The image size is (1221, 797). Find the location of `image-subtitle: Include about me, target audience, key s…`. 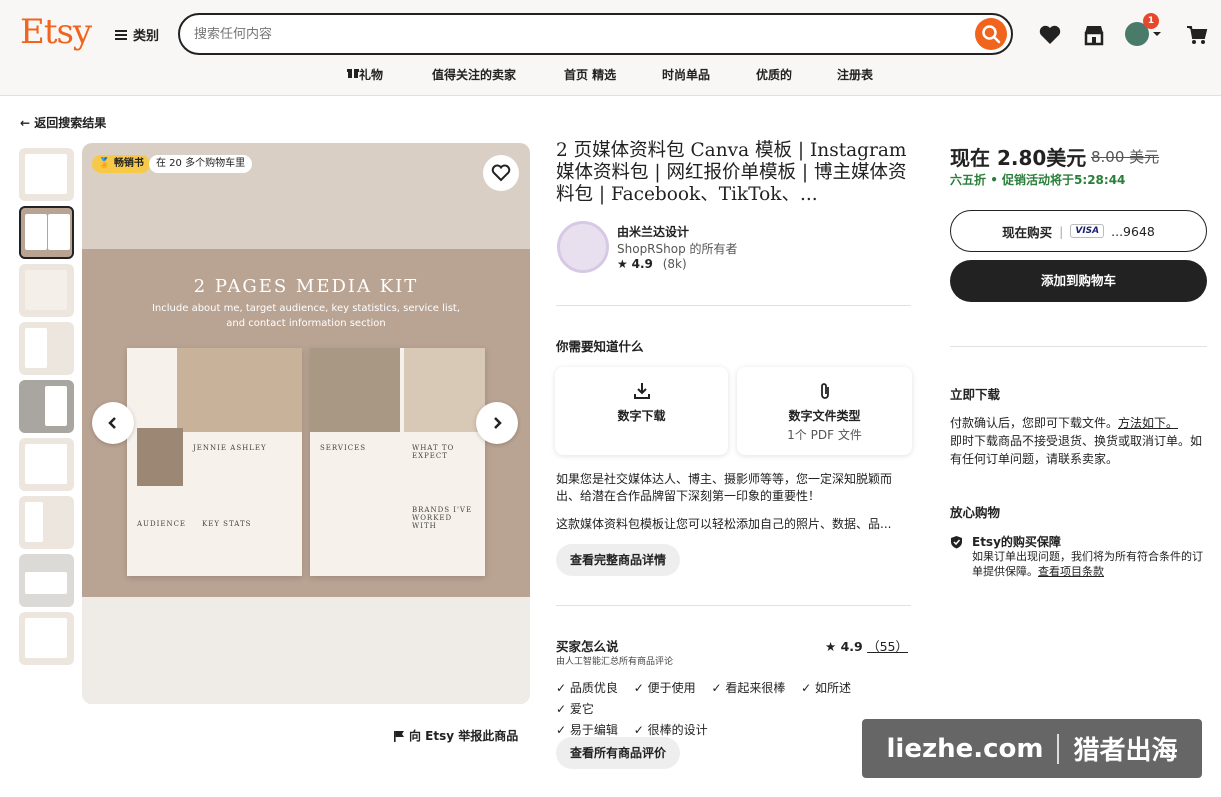

image-subtitle: Include about me, target audience, key s… is located at coordinates (306, 316).